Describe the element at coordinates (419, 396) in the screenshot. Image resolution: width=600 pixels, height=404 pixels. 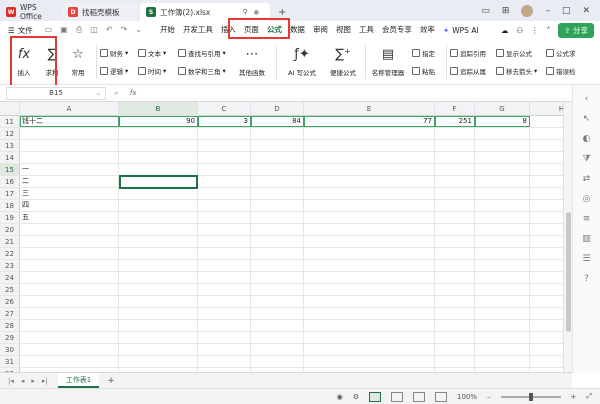
I see `page-layout-view-icon` at that location.